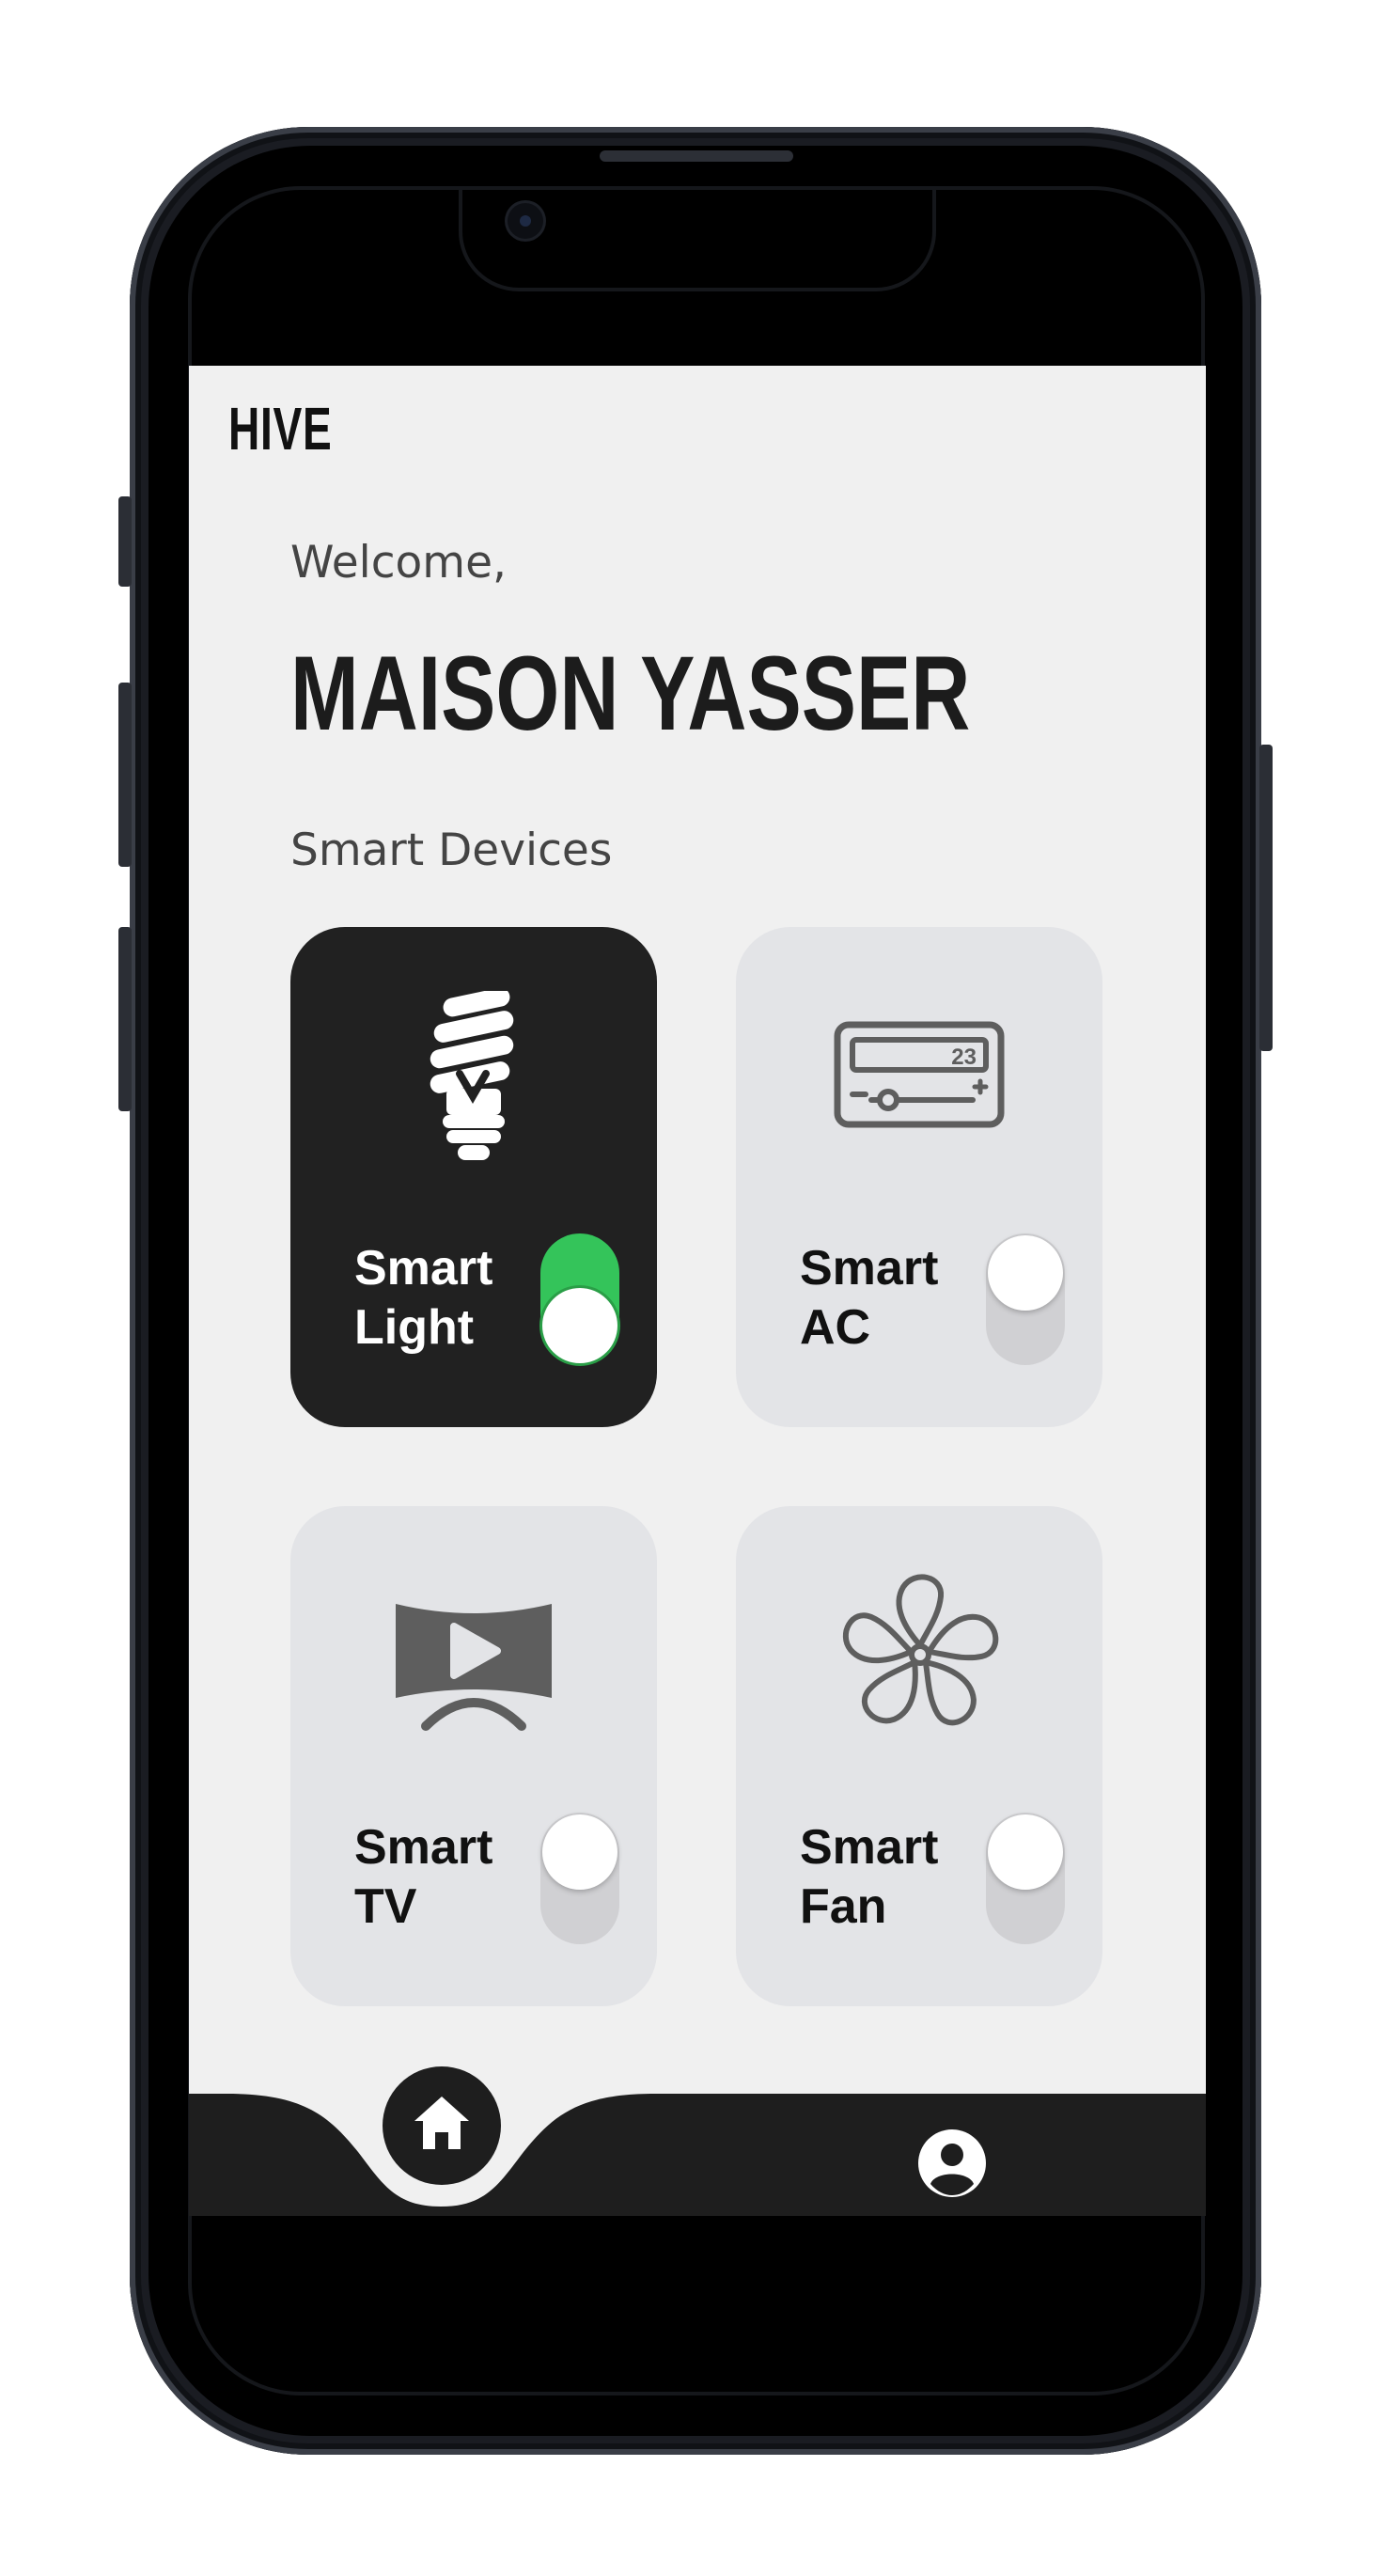  What do you see at coordinates (697, 2155) in the screenshot?
I see `bottom-nav-bar` at bounding box center [697, 2155].